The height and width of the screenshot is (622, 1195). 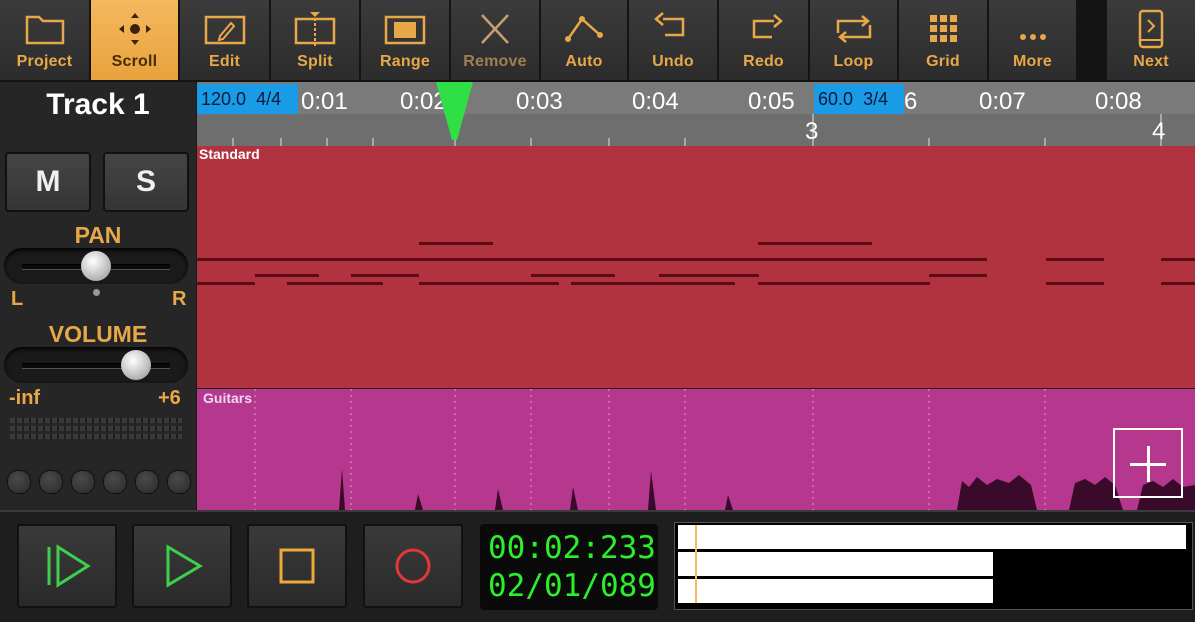 I want to click on time-display: 00:02:233 02/01/089, so click(x=569, y=567).